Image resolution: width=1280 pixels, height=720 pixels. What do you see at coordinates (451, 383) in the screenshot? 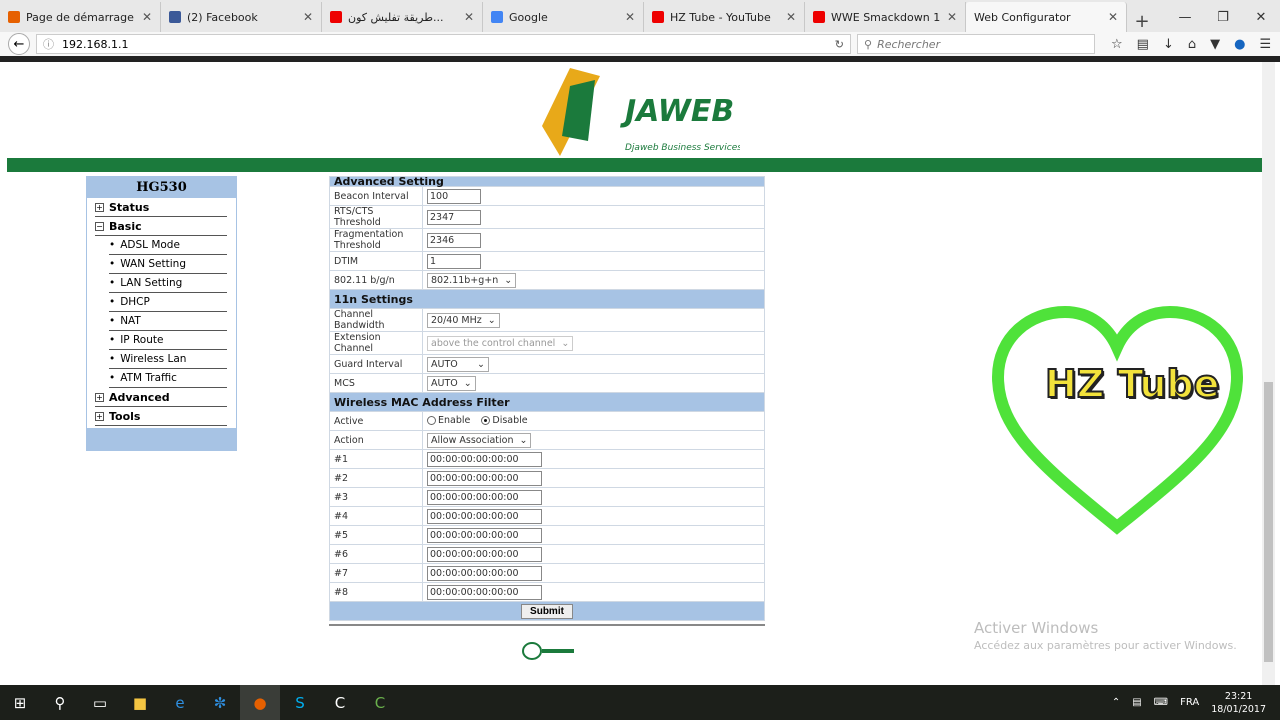
I see `mcs-select: AUTO ⌄` at bounding box center [451, 383].